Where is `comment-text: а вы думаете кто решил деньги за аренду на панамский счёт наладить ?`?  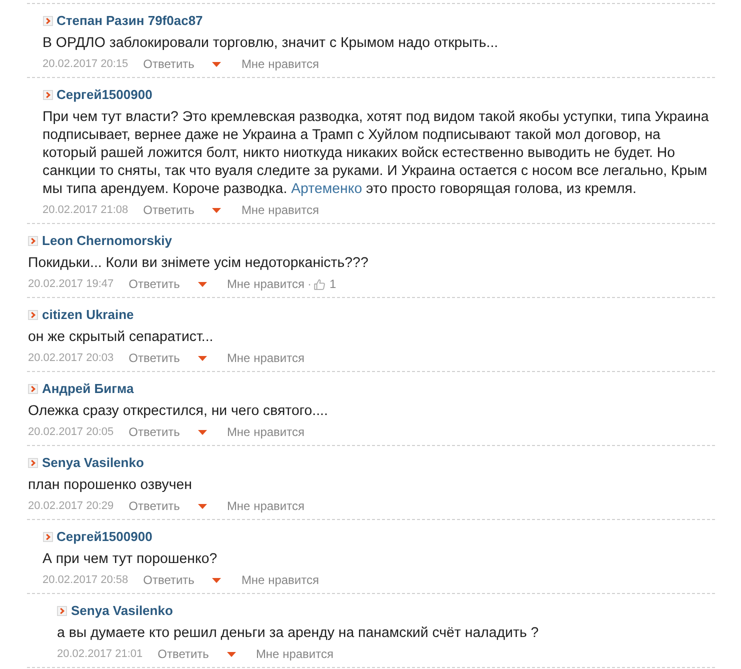 comment-text: а вы думаете кто решил деньги за аренду на панамский счёт наладить ? is located at coordinates (298, 633).